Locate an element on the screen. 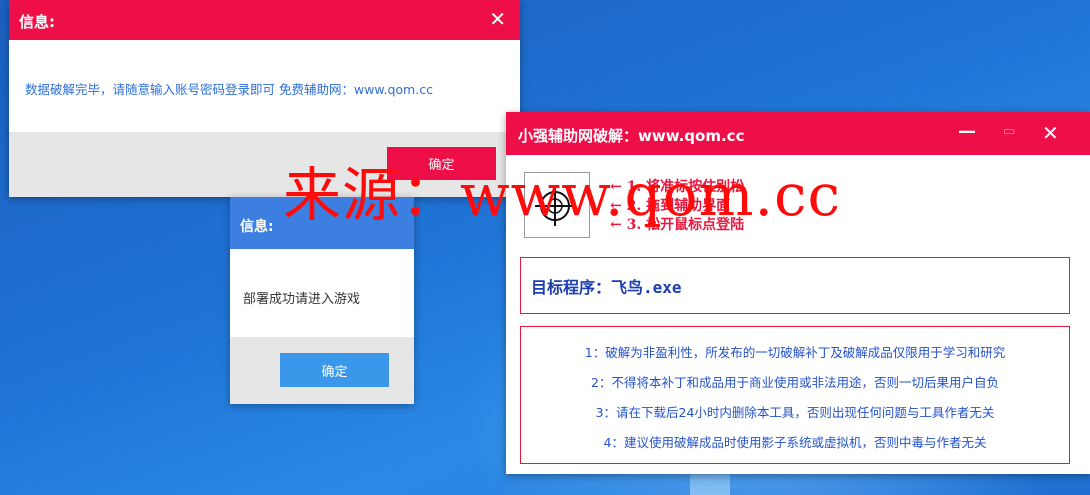  disclaimer-line: 1：破解为非盈利性，所发布的一切破解补丁及破解成品仅限用于学习和研究 is located at coordinates (795, 352).